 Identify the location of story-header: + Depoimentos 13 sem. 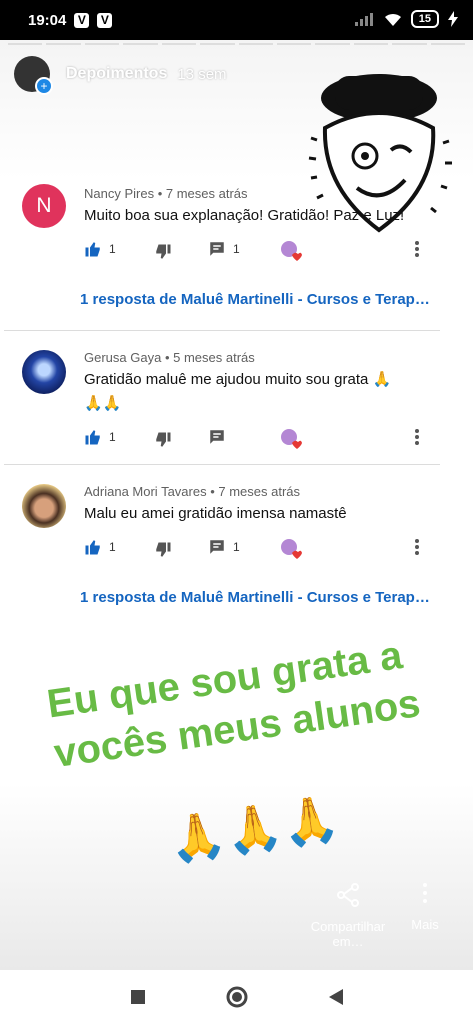
(120, 75).